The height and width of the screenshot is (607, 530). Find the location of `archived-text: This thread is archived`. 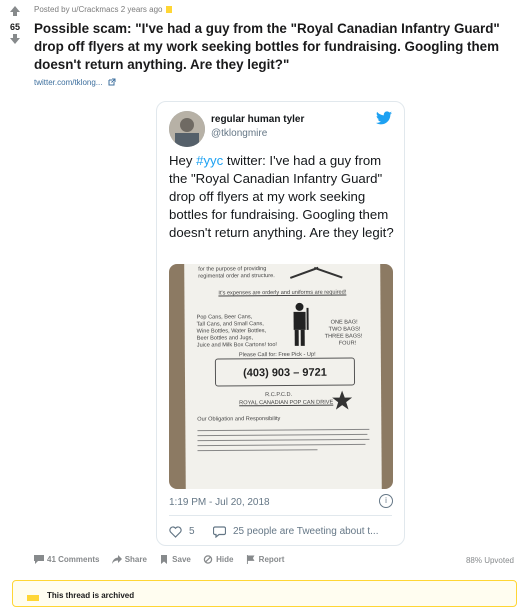

archived-text: This thread is archived is located at coordinates (91, 595).